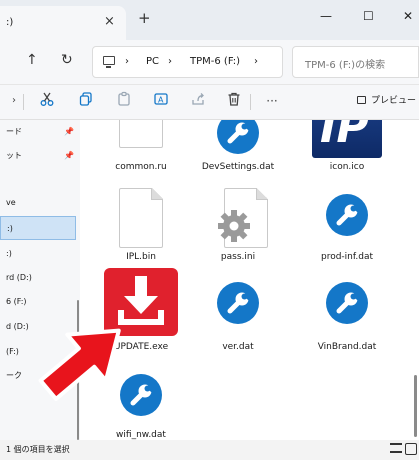  What do you see at coordinates (144, 18) in the screenshot?
I see `new-tab-button: +` at bounding box center [144, 18].